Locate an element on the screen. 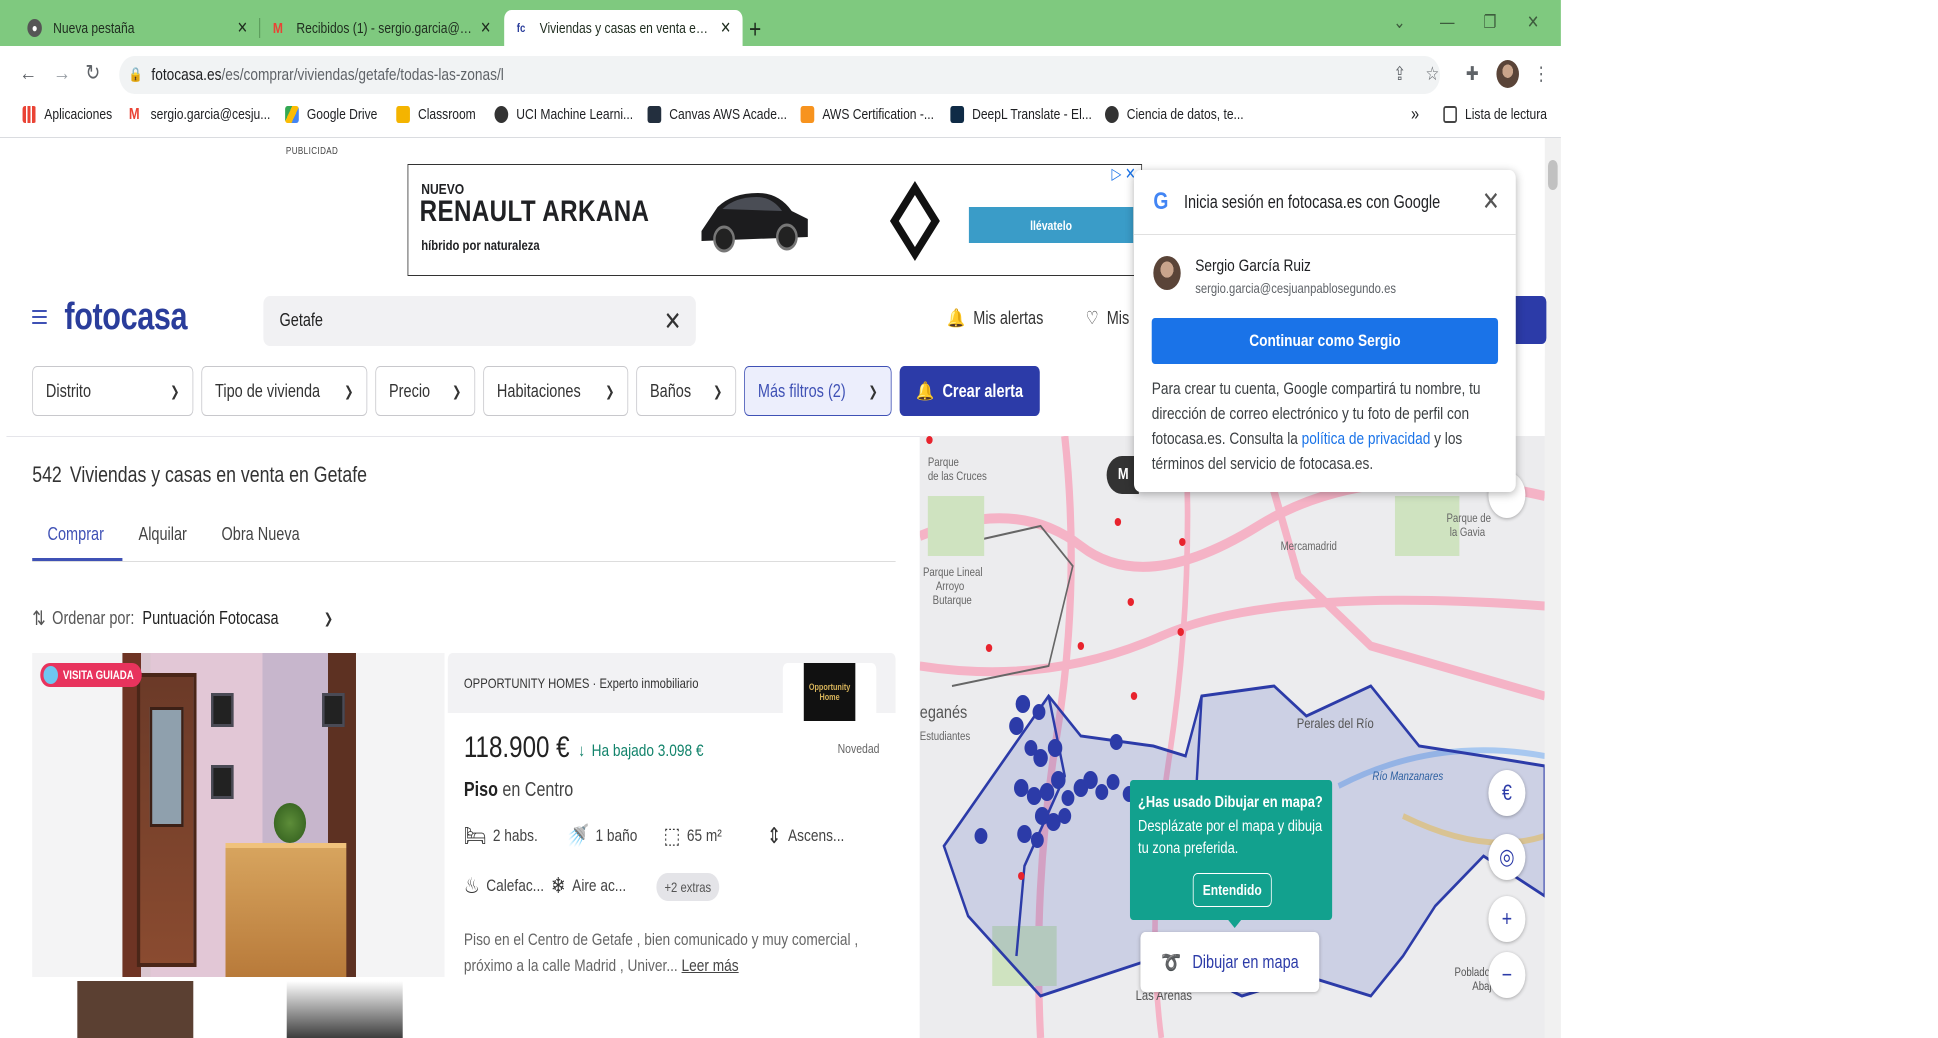  globe-layer-icon: ◎ is located at coordinates (1507, 857).